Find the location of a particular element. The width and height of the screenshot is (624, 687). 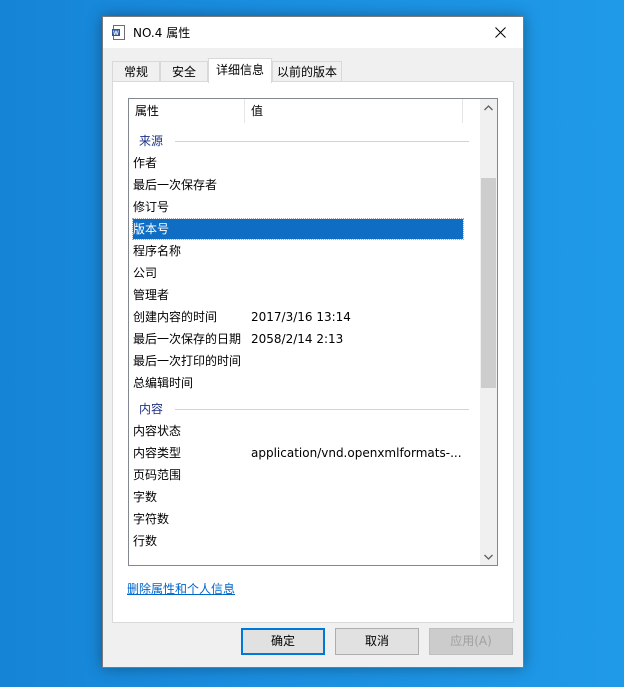

tab-previous-versions: 以前的版本 is located at coordinates (307, 71).